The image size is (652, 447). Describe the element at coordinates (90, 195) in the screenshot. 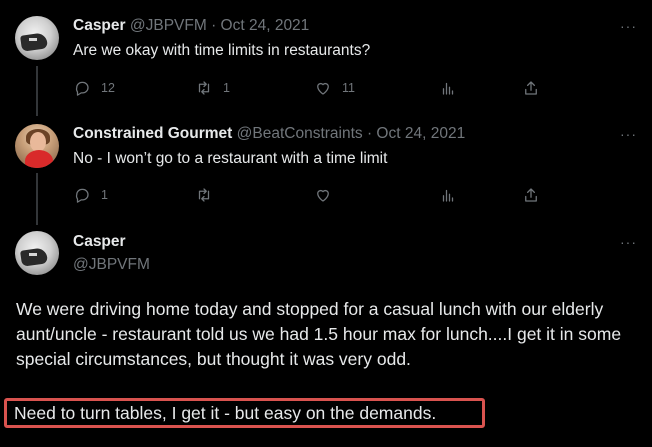

I see `reply-button: 1` at that location.